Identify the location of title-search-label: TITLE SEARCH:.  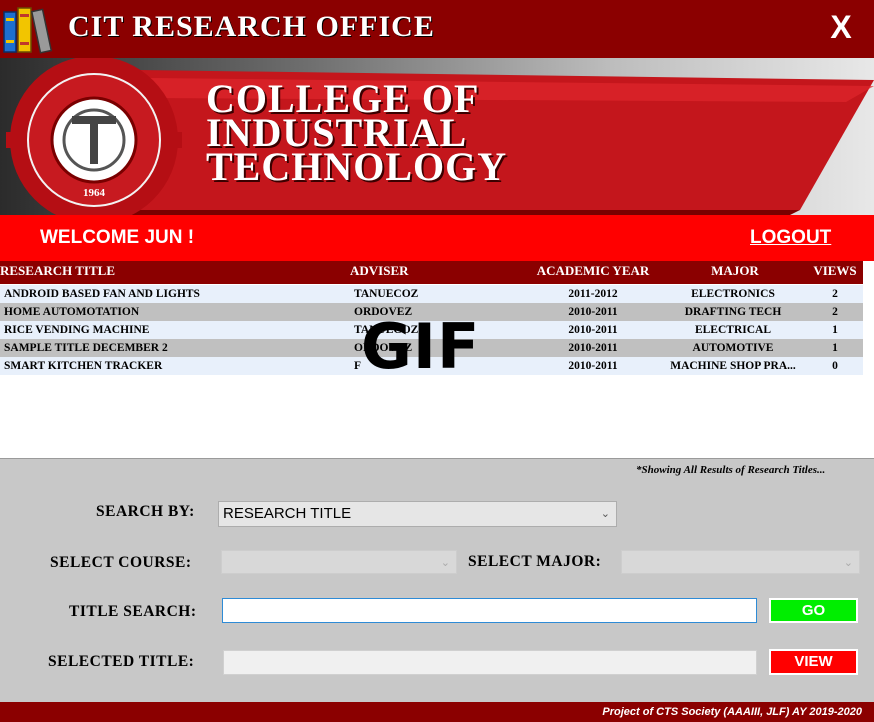
(133, 611).